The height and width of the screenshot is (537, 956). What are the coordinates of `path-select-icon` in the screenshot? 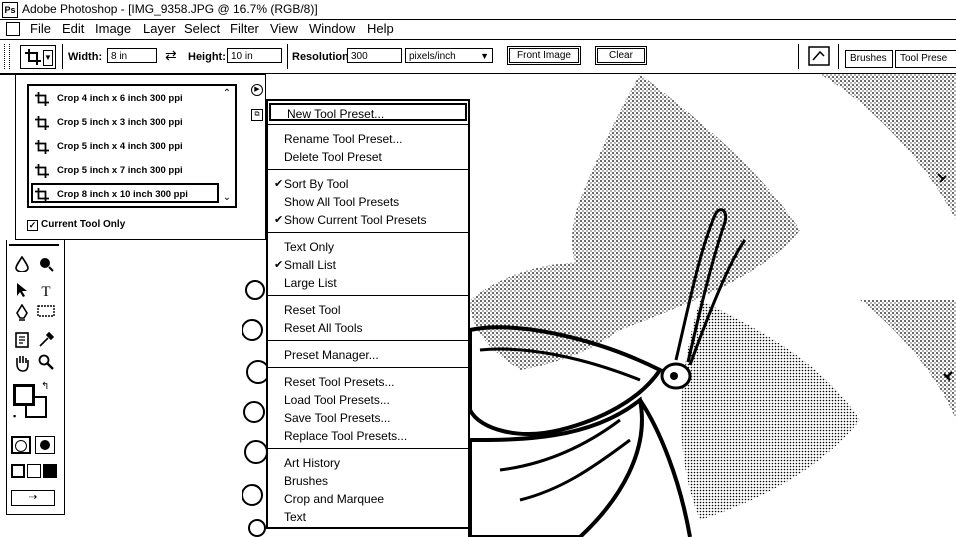 It's located at (22, 292).